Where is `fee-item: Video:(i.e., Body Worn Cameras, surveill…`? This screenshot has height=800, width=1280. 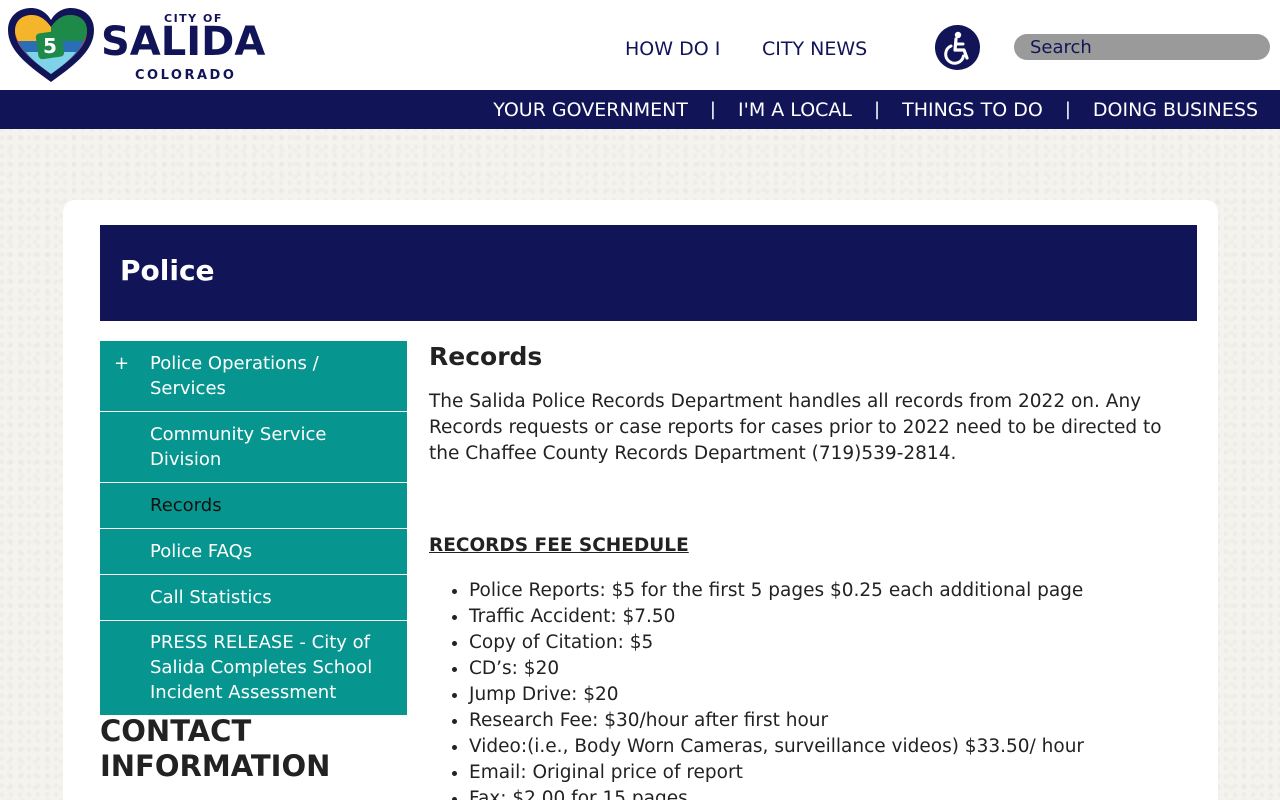
fee-item: Video:(i.e., Body Worn Cameras, surveill… is located at coordinates (829, 747).